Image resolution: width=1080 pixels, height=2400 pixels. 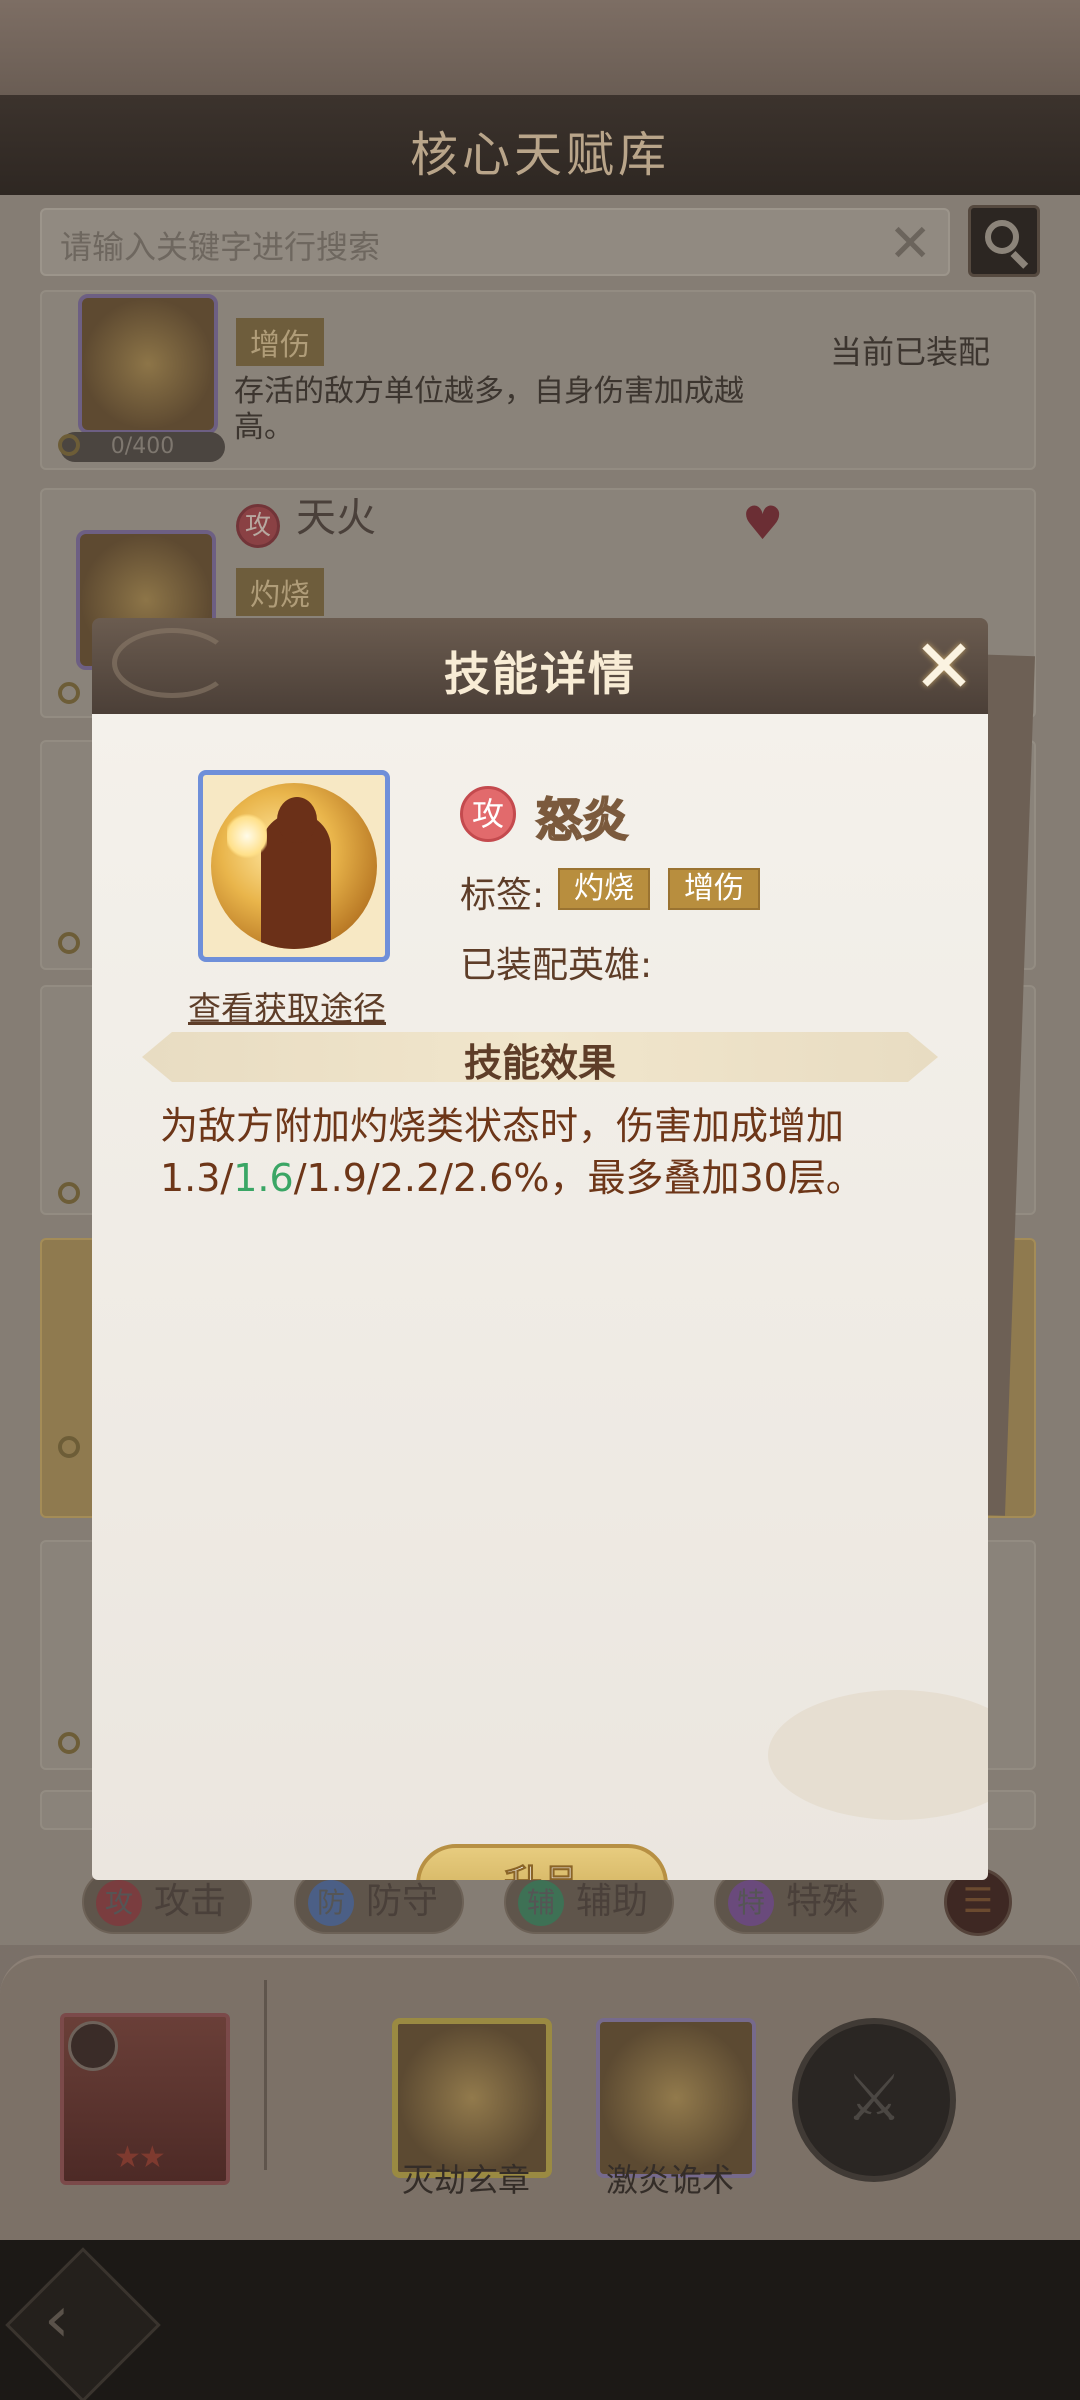 I want to click on title-bar: 核心天赋库, so click(x=540, y=145).